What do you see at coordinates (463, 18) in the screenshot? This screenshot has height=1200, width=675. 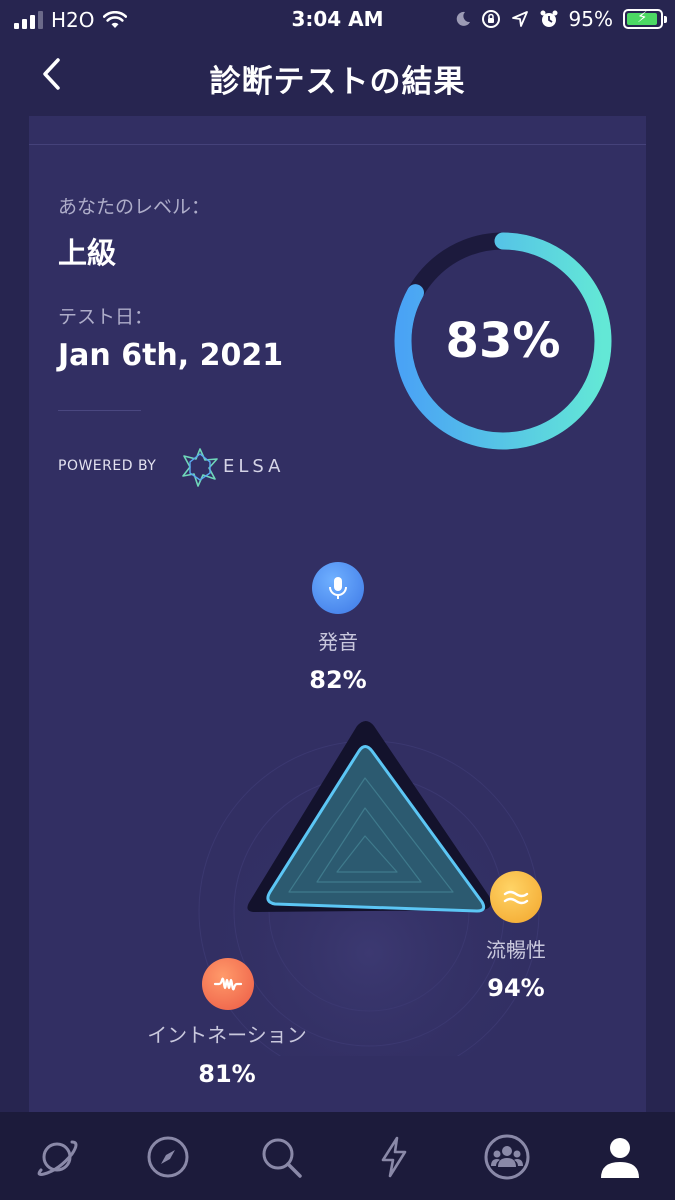 I see `moon-icon` at bounding box center [463, 18].